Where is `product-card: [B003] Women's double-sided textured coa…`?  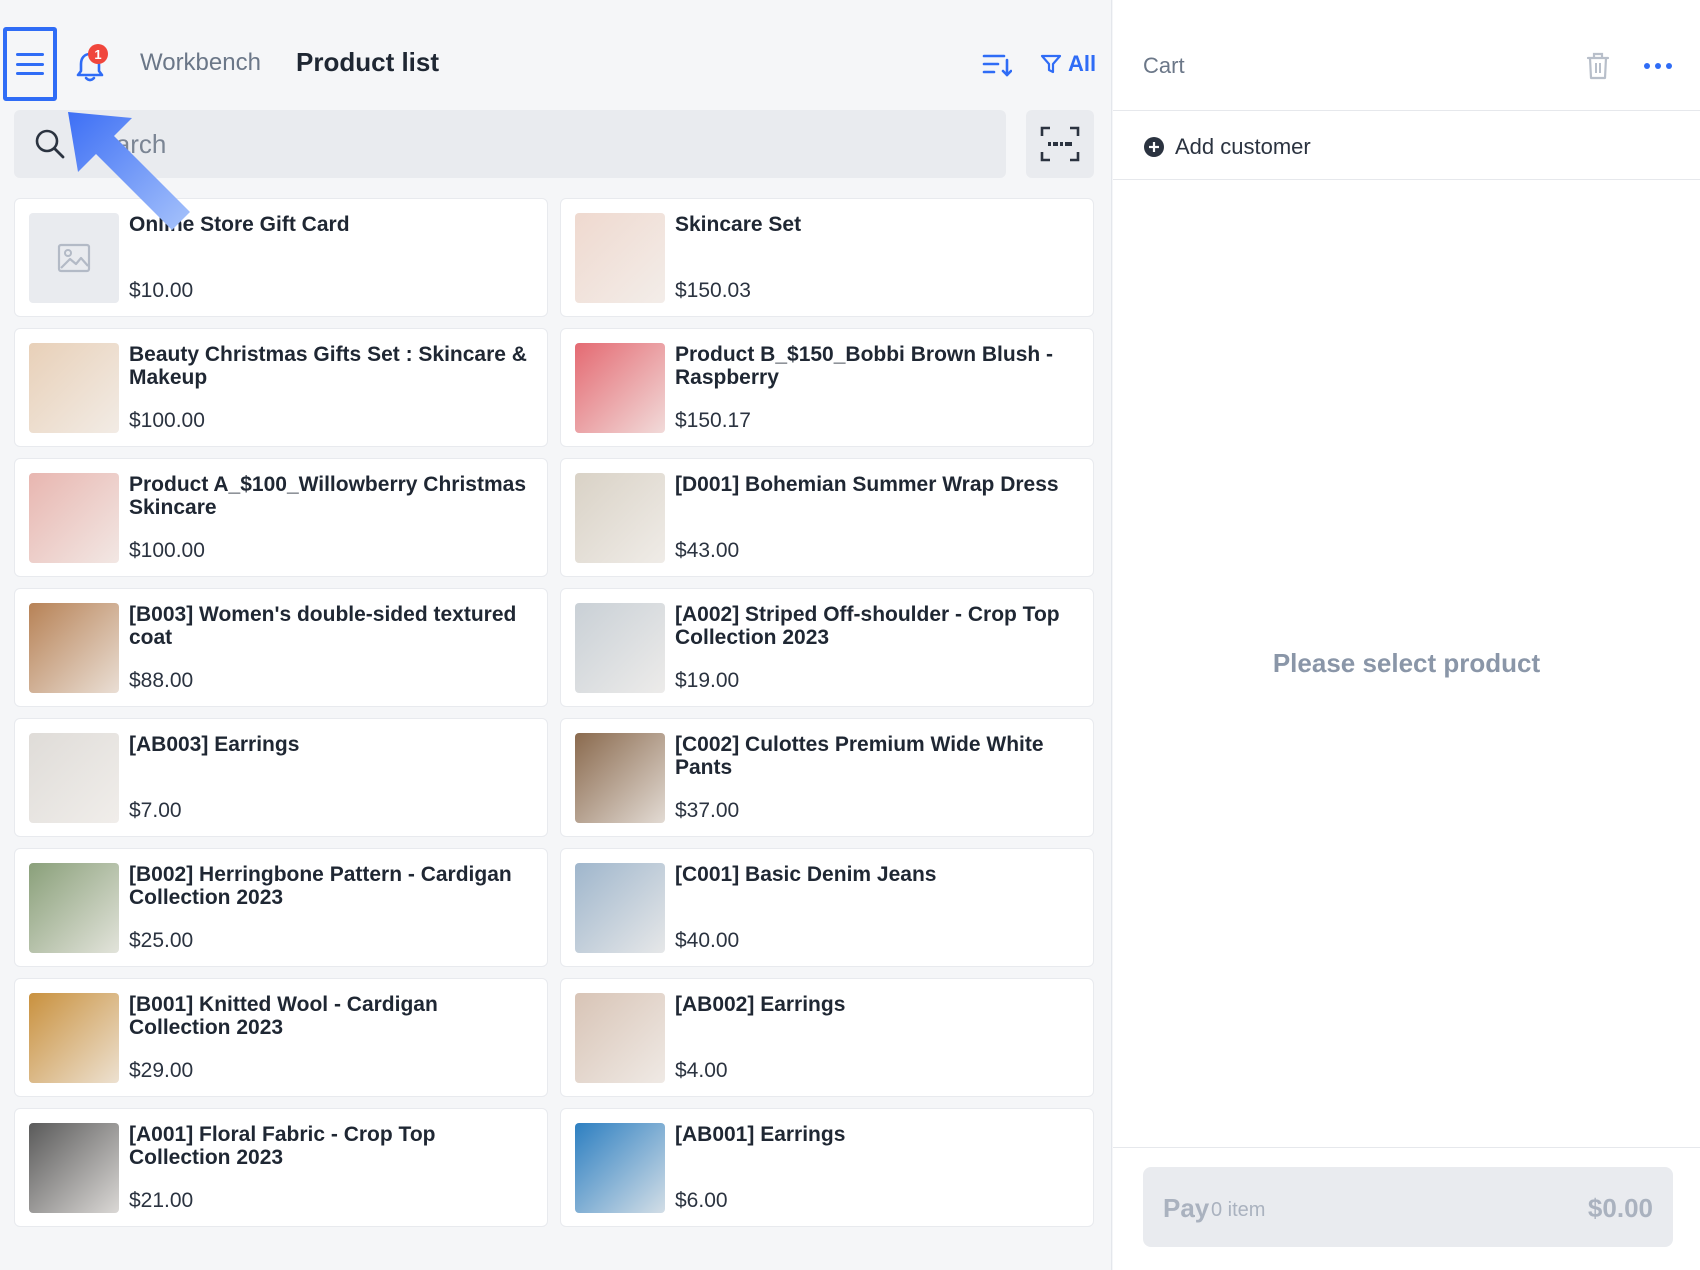 product-card: [B003] Women's double-sided textured coa… is located at coordinates (281, 647).